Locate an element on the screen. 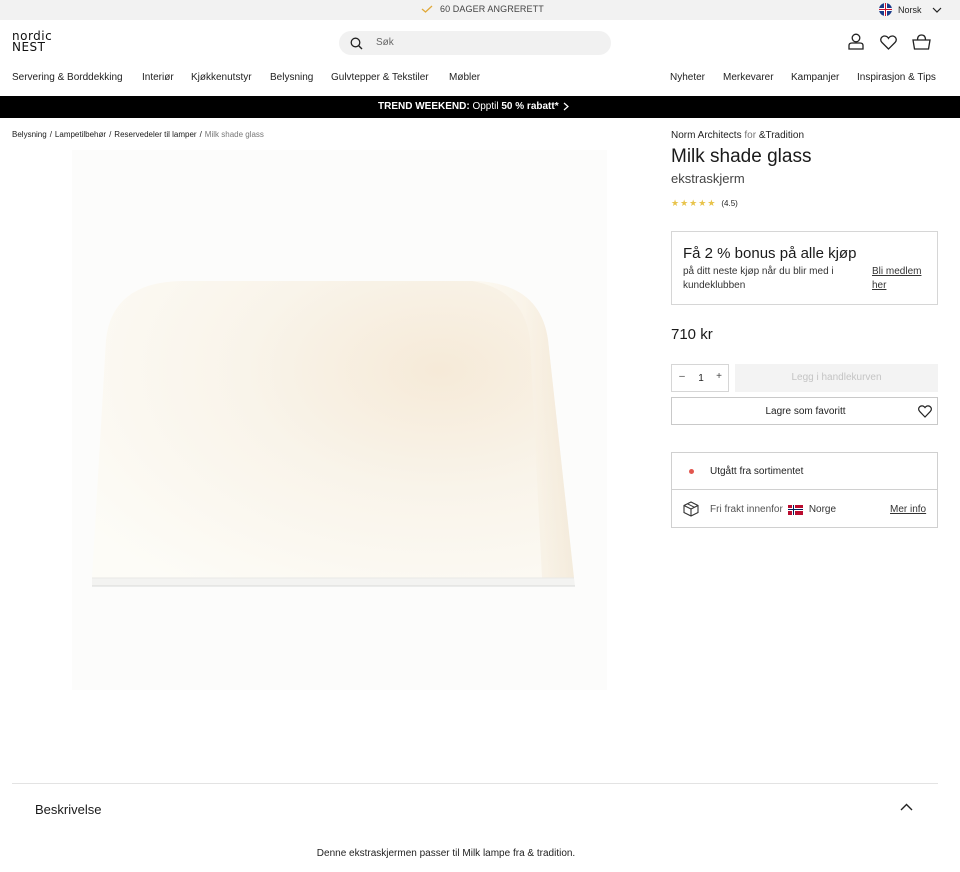 Image resolution: width=960 pixels, height=872 pixels. quantity-value: 1 is located at coordinates (701, 378).